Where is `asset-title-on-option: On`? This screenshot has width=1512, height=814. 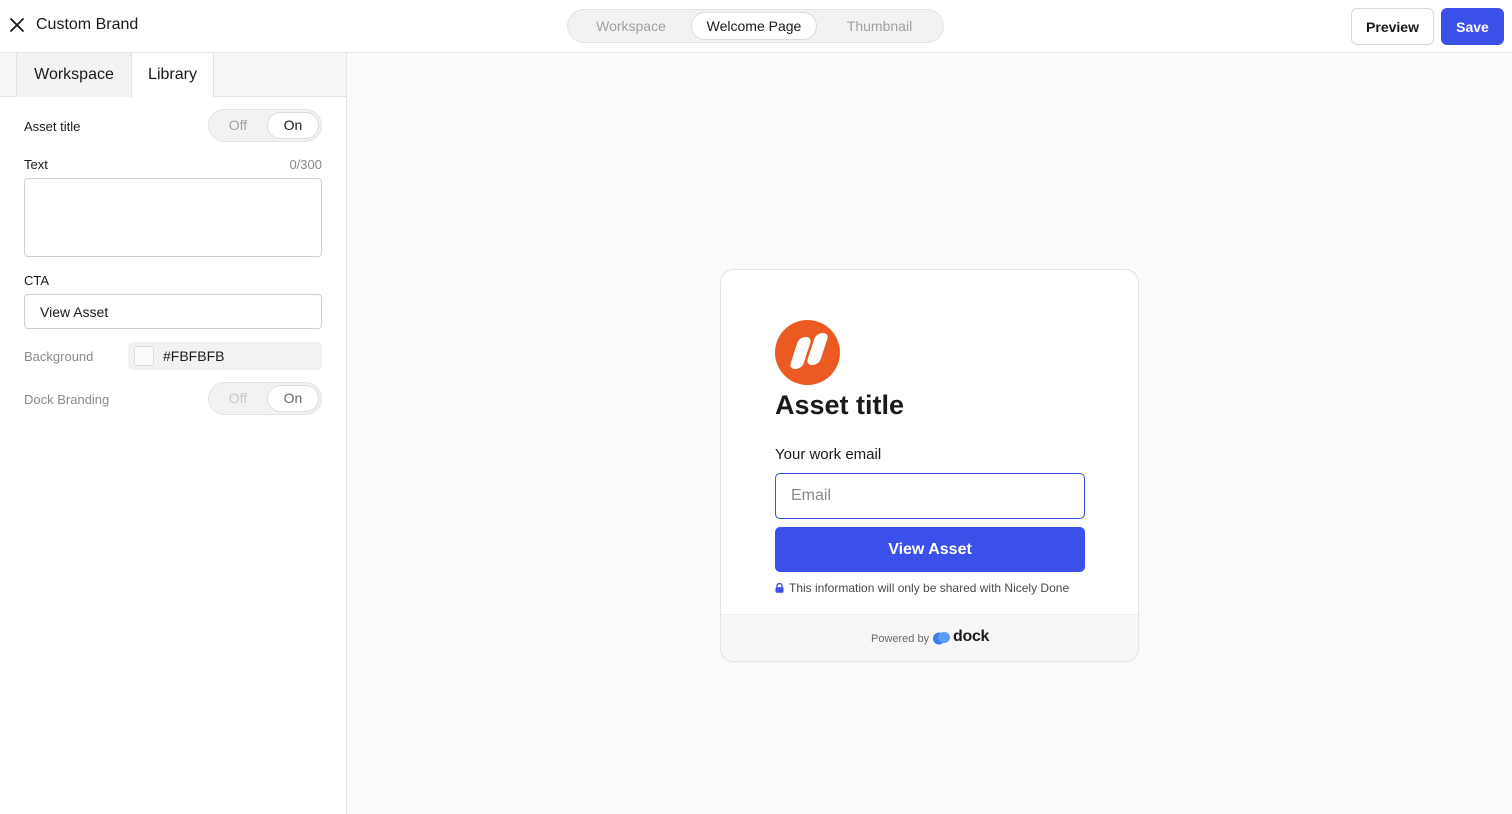
asset-title-on-option: On is located at coordinates (293, 125).